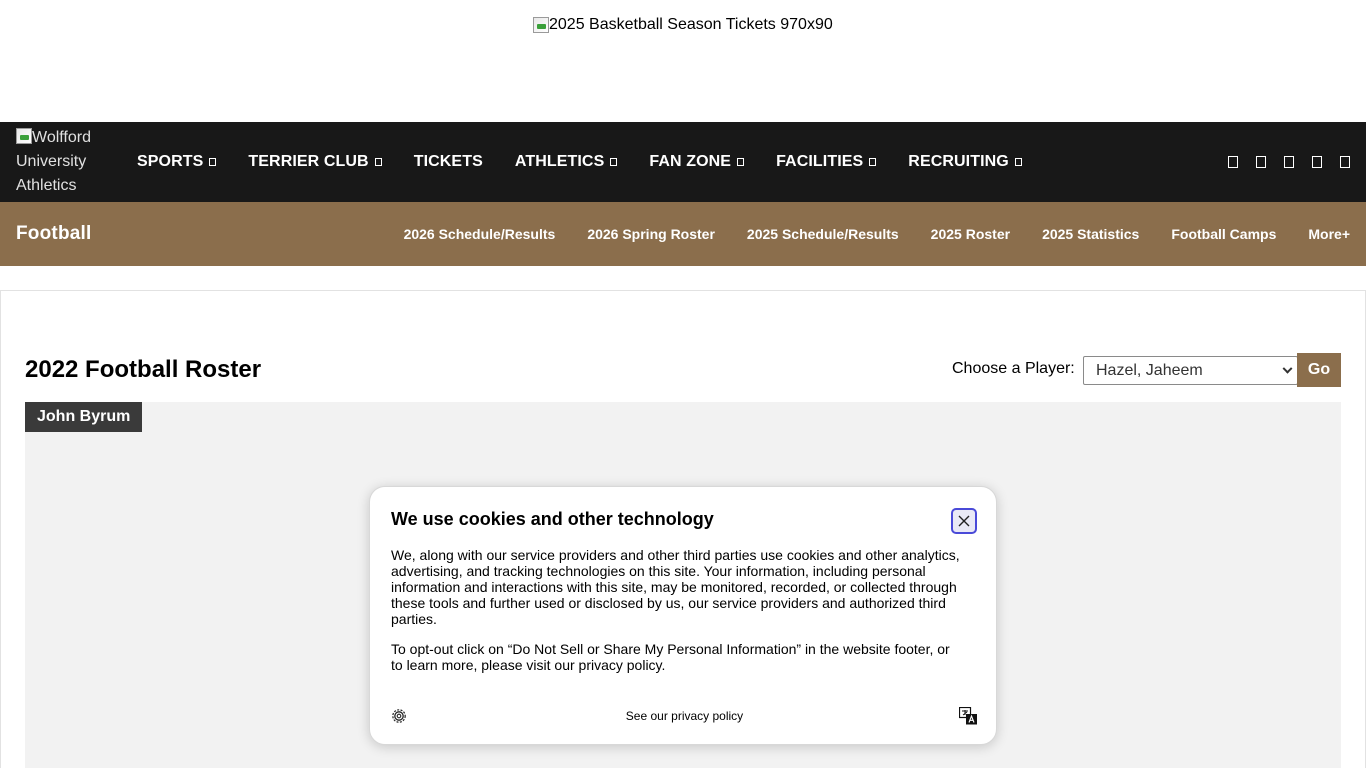  I want to click on cookie-title: We use cookies and other technology, so click(552, 519).